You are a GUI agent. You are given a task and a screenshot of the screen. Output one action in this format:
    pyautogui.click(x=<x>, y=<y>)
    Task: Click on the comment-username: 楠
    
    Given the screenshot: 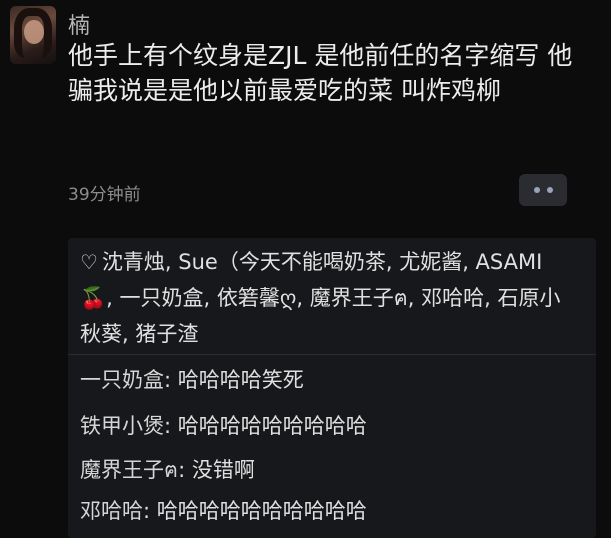 What is the action you would take?
    pyautogui.click(x=79, y=24)
    